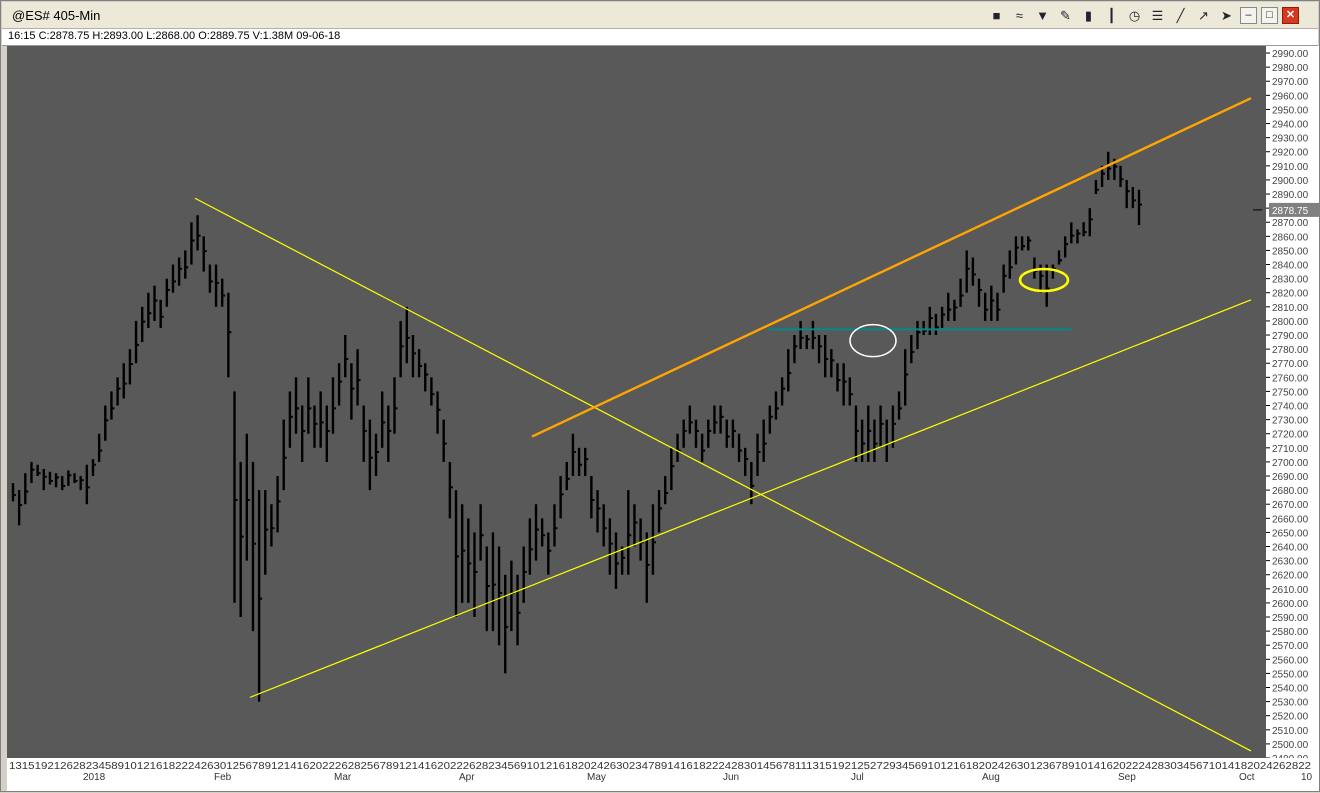 Image resolution: width=1320 pixels, height=793 pixels. Describe the element at coordinates (991, 777) in the screenshot. I see `x-month-tick: Aug` at that location.